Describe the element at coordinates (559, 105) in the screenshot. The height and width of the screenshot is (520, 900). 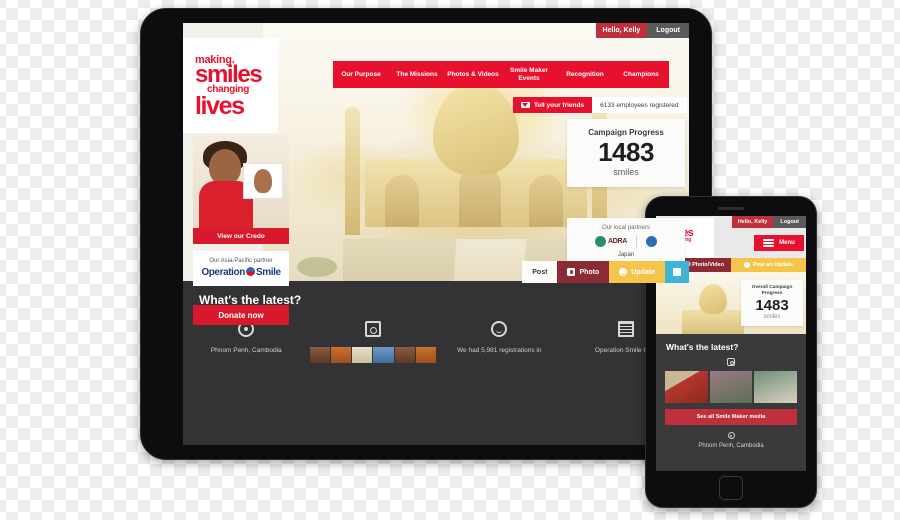
I see `tell-friends-label: Tell your friends` at that location.